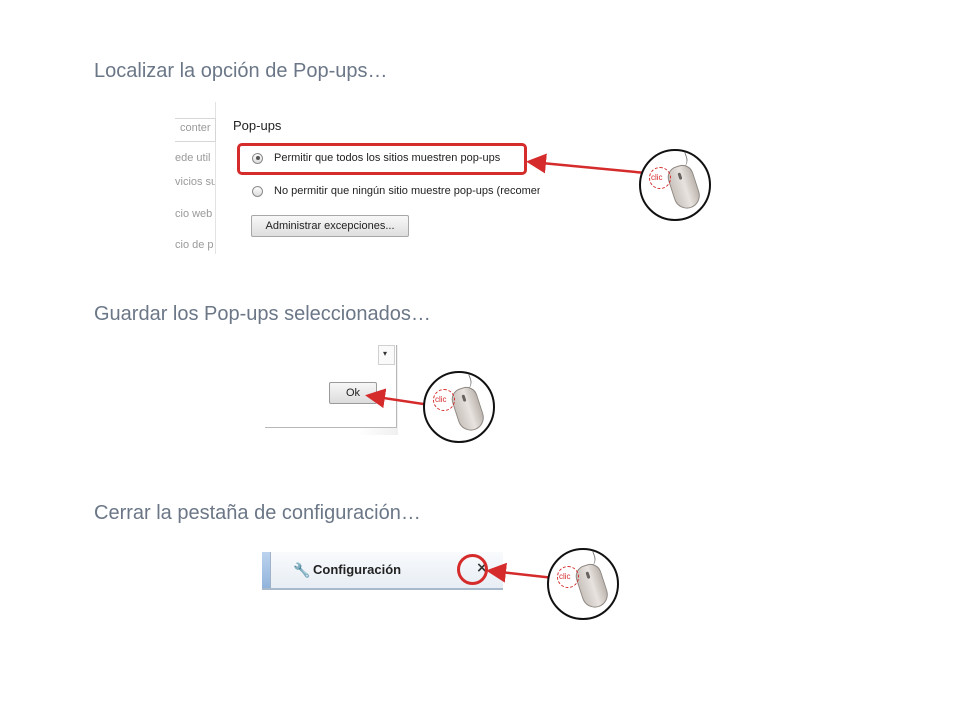  What do you see at coordinates (195, 182) in the screenshot?
I see `cropped-text-2: vicios su` at bounding box center [195, 182].